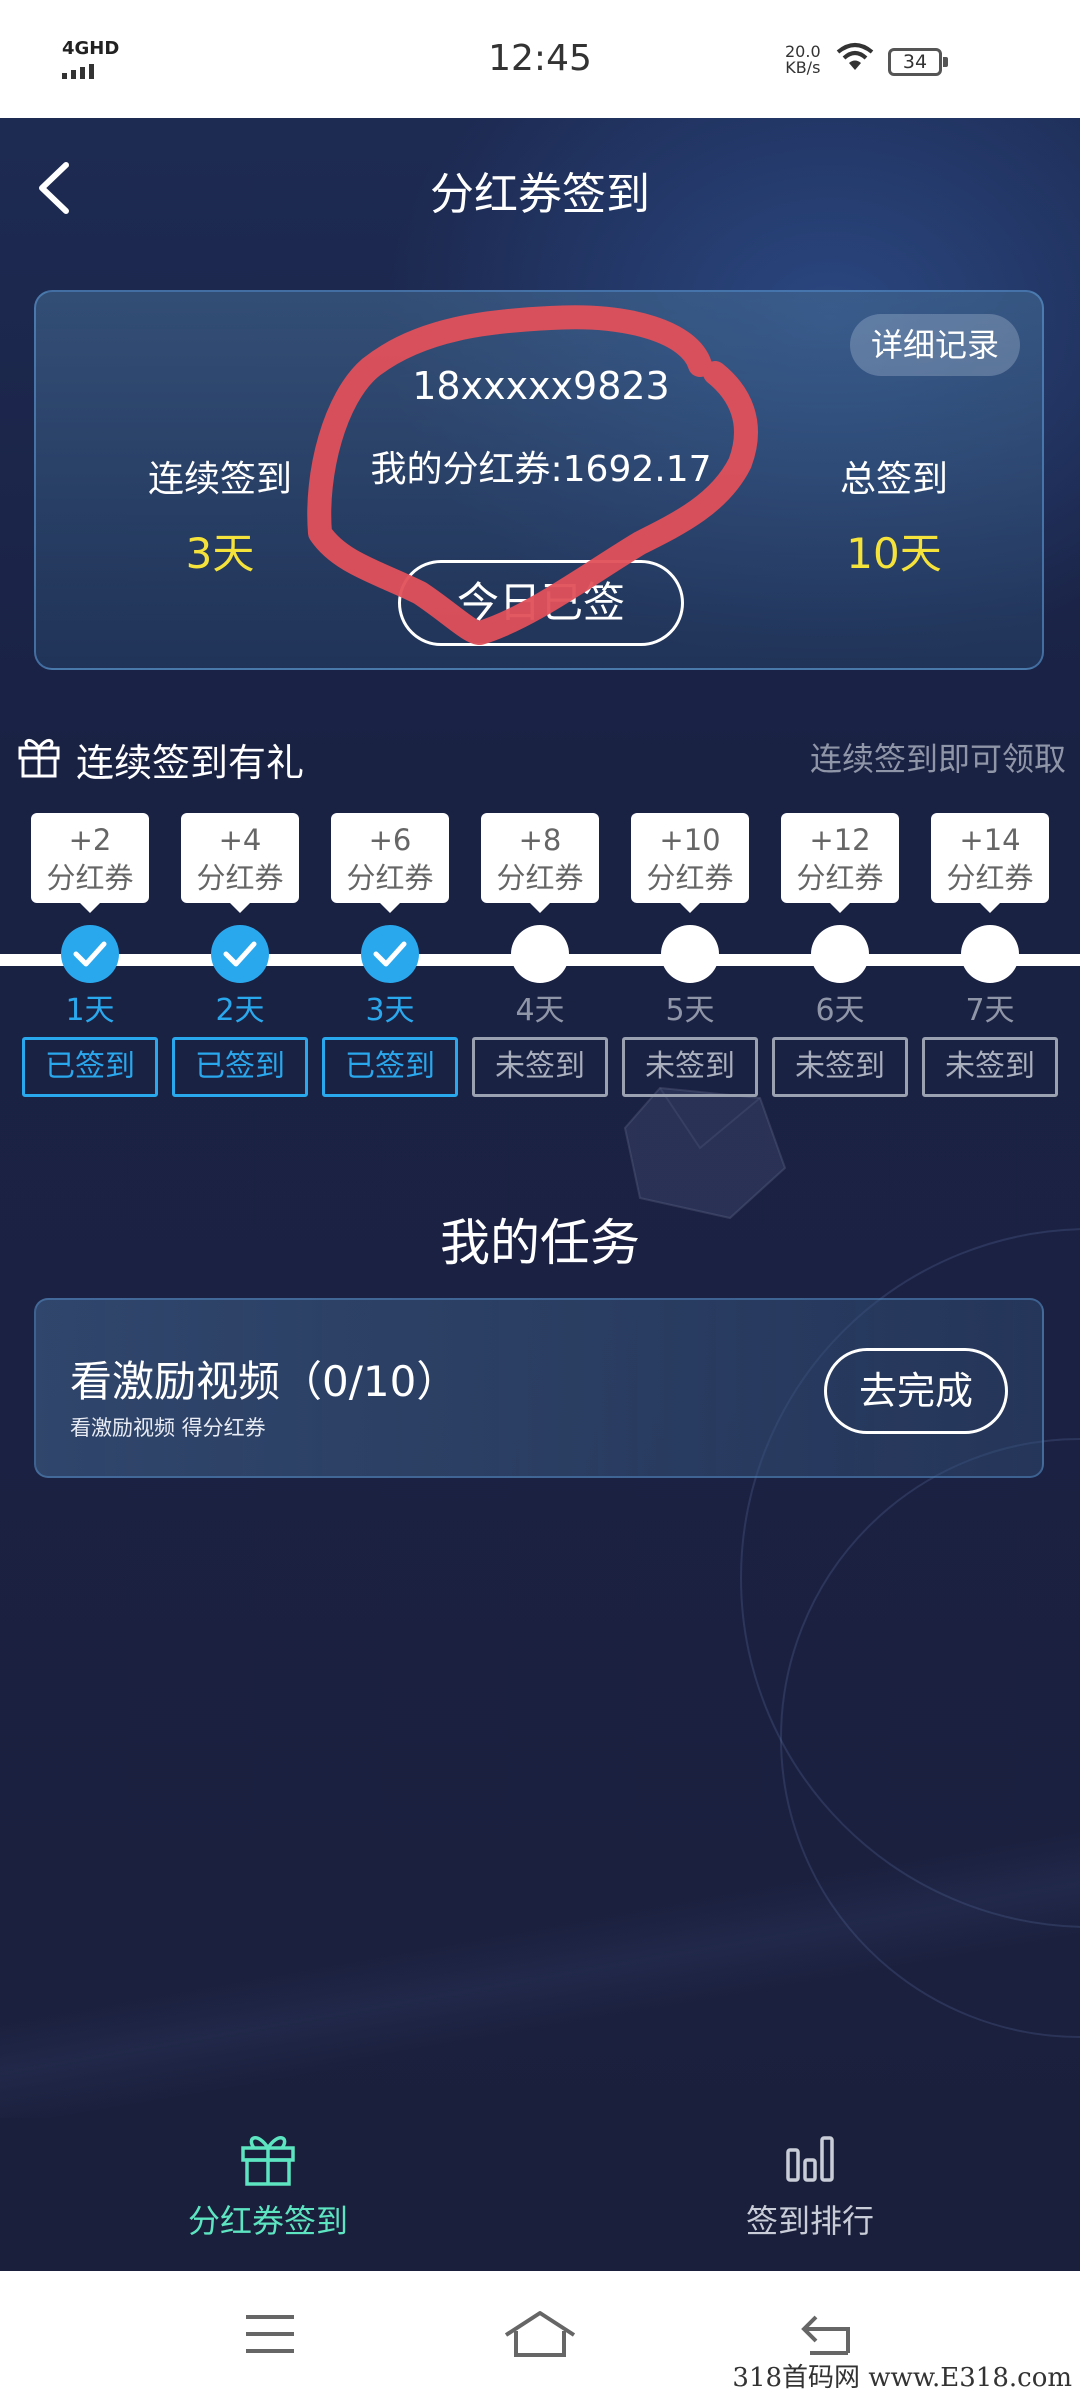  What do you see at coordinates (540, 1243) in the screenshot?
I see `task-section-title: 我的任务` at bounding box center [540, 1243].